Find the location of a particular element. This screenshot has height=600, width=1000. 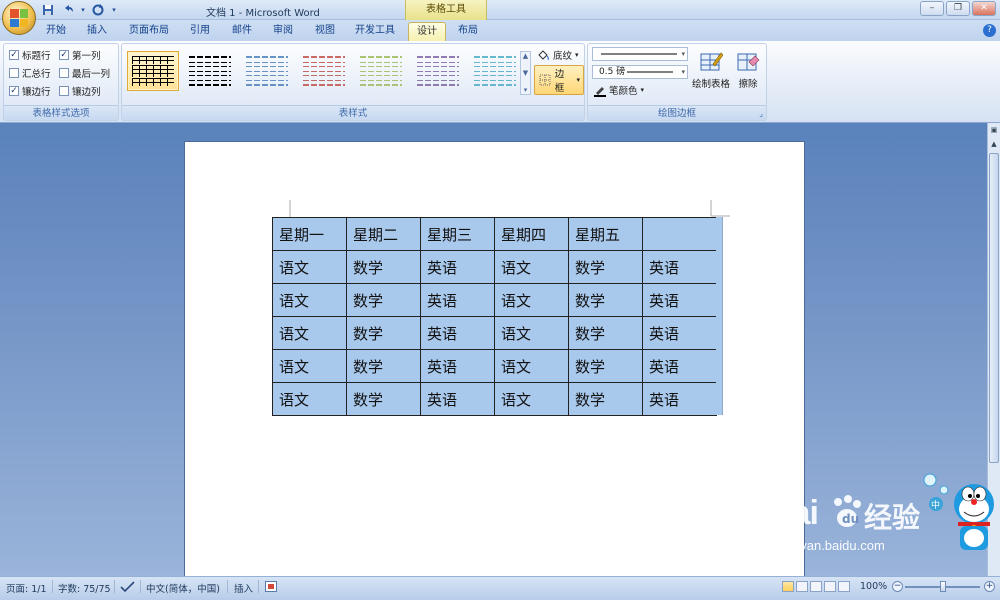

tab-developer: 开发工具 is located at coordinates (375, 31).